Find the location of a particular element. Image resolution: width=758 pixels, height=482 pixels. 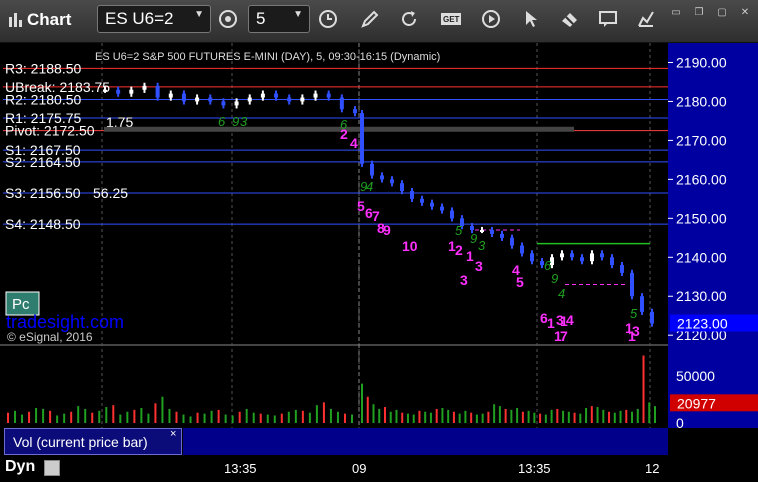

pc-badge-label: Pc is located at coordinates (21, 304).